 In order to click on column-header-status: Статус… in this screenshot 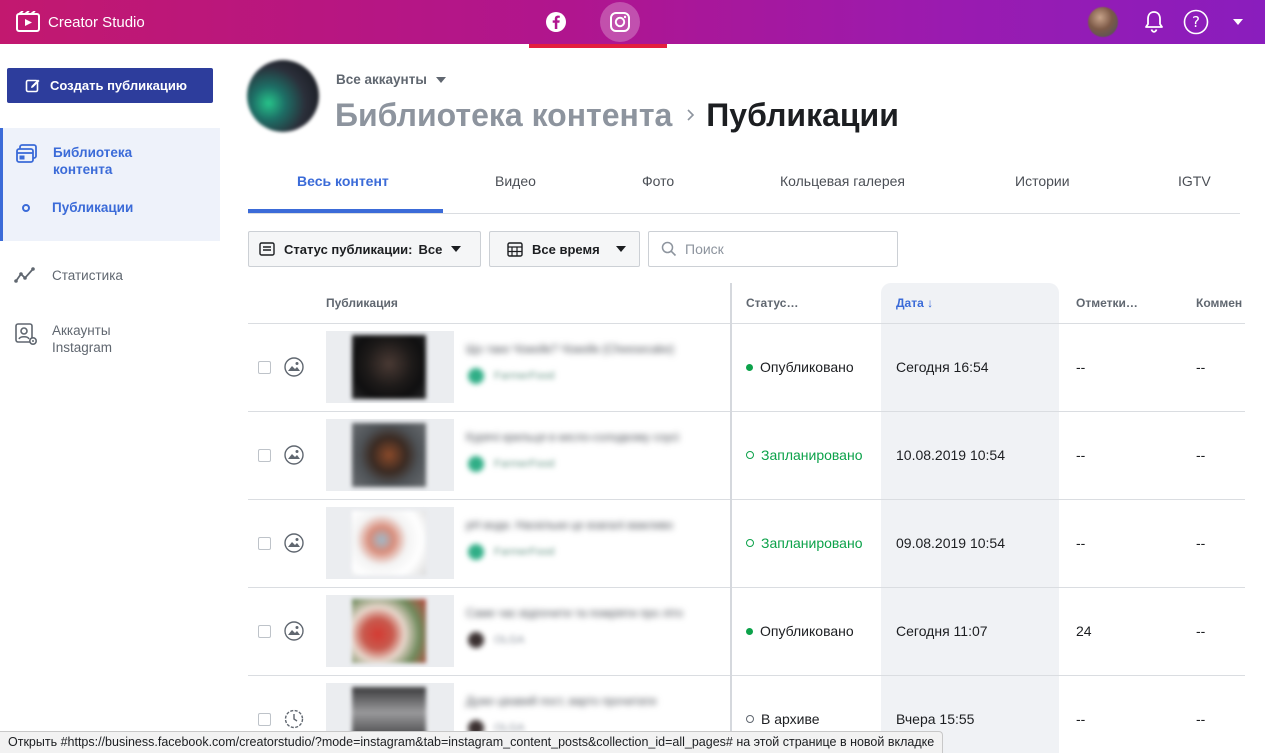, I will do `click(772, 303)`.